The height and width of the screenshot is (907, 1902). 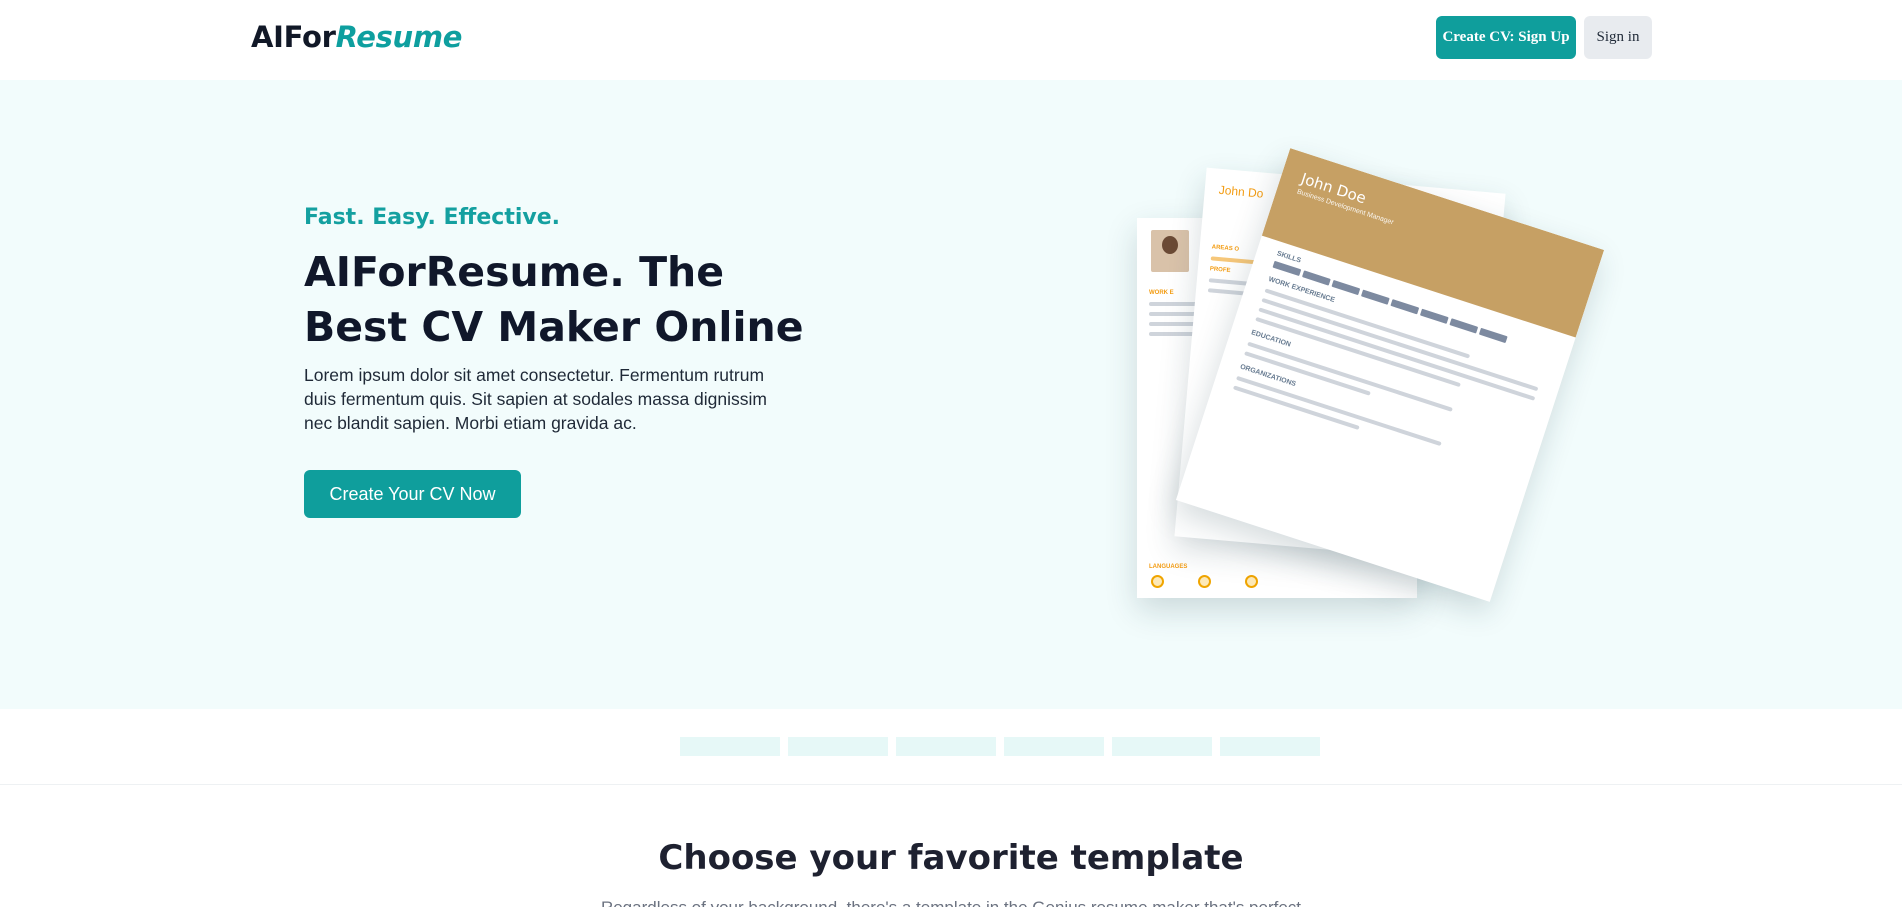 What do you see at coordinates (1170, 251) in the screenshot?
I see `avatar` at bounding box center [1170, 251].